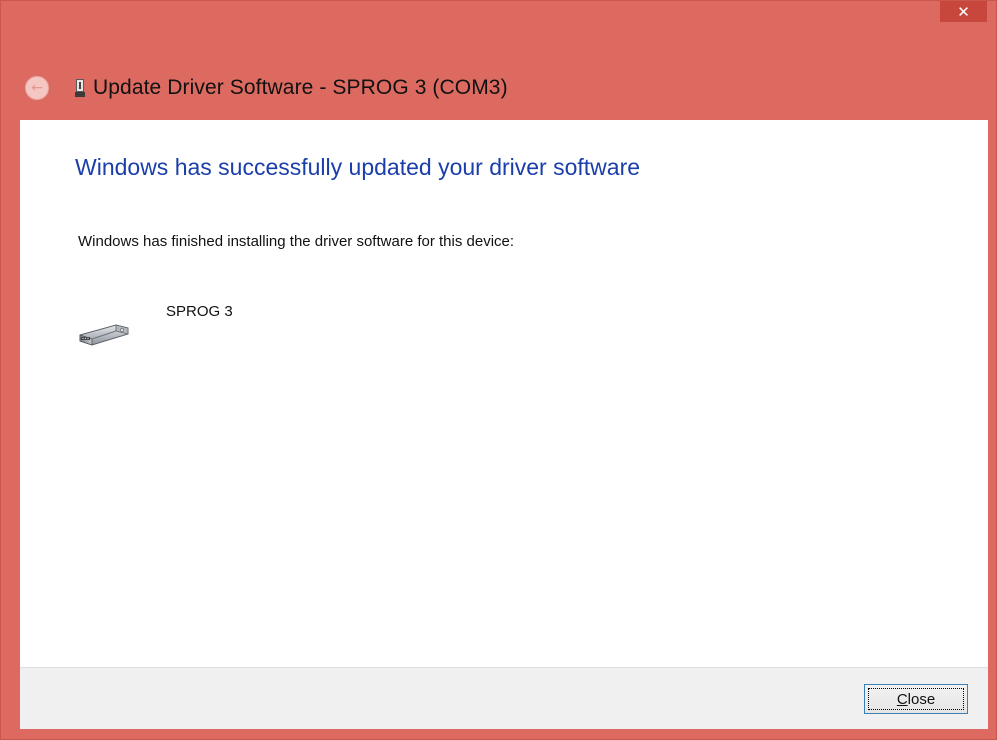  I want to click on device-name: SPROG 3, so click(199, 311).